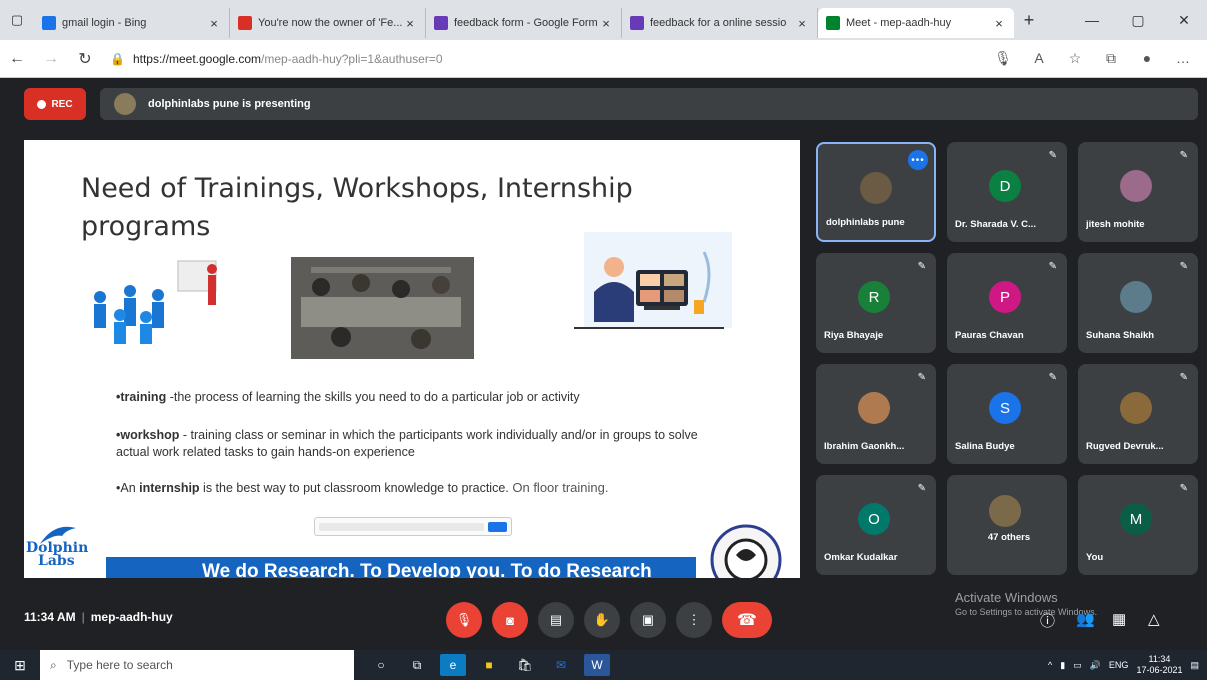 This screenshot has width=1207, height=680. I want to click on show-hidden-icon: ^, so click(1050, 665).